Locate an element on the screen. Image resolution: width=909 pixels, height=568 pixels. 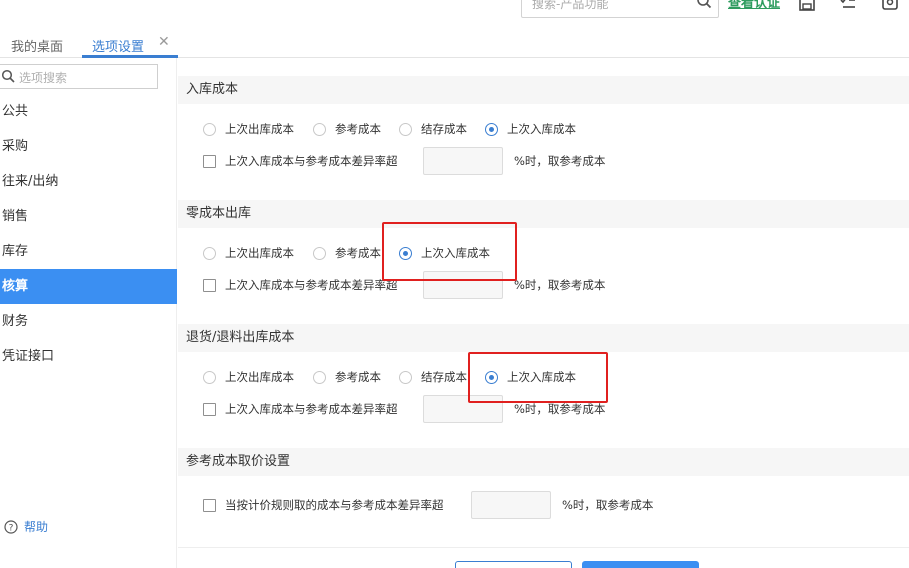
sidebar-item-finance: 财务 is located at coordinates (88, 321).